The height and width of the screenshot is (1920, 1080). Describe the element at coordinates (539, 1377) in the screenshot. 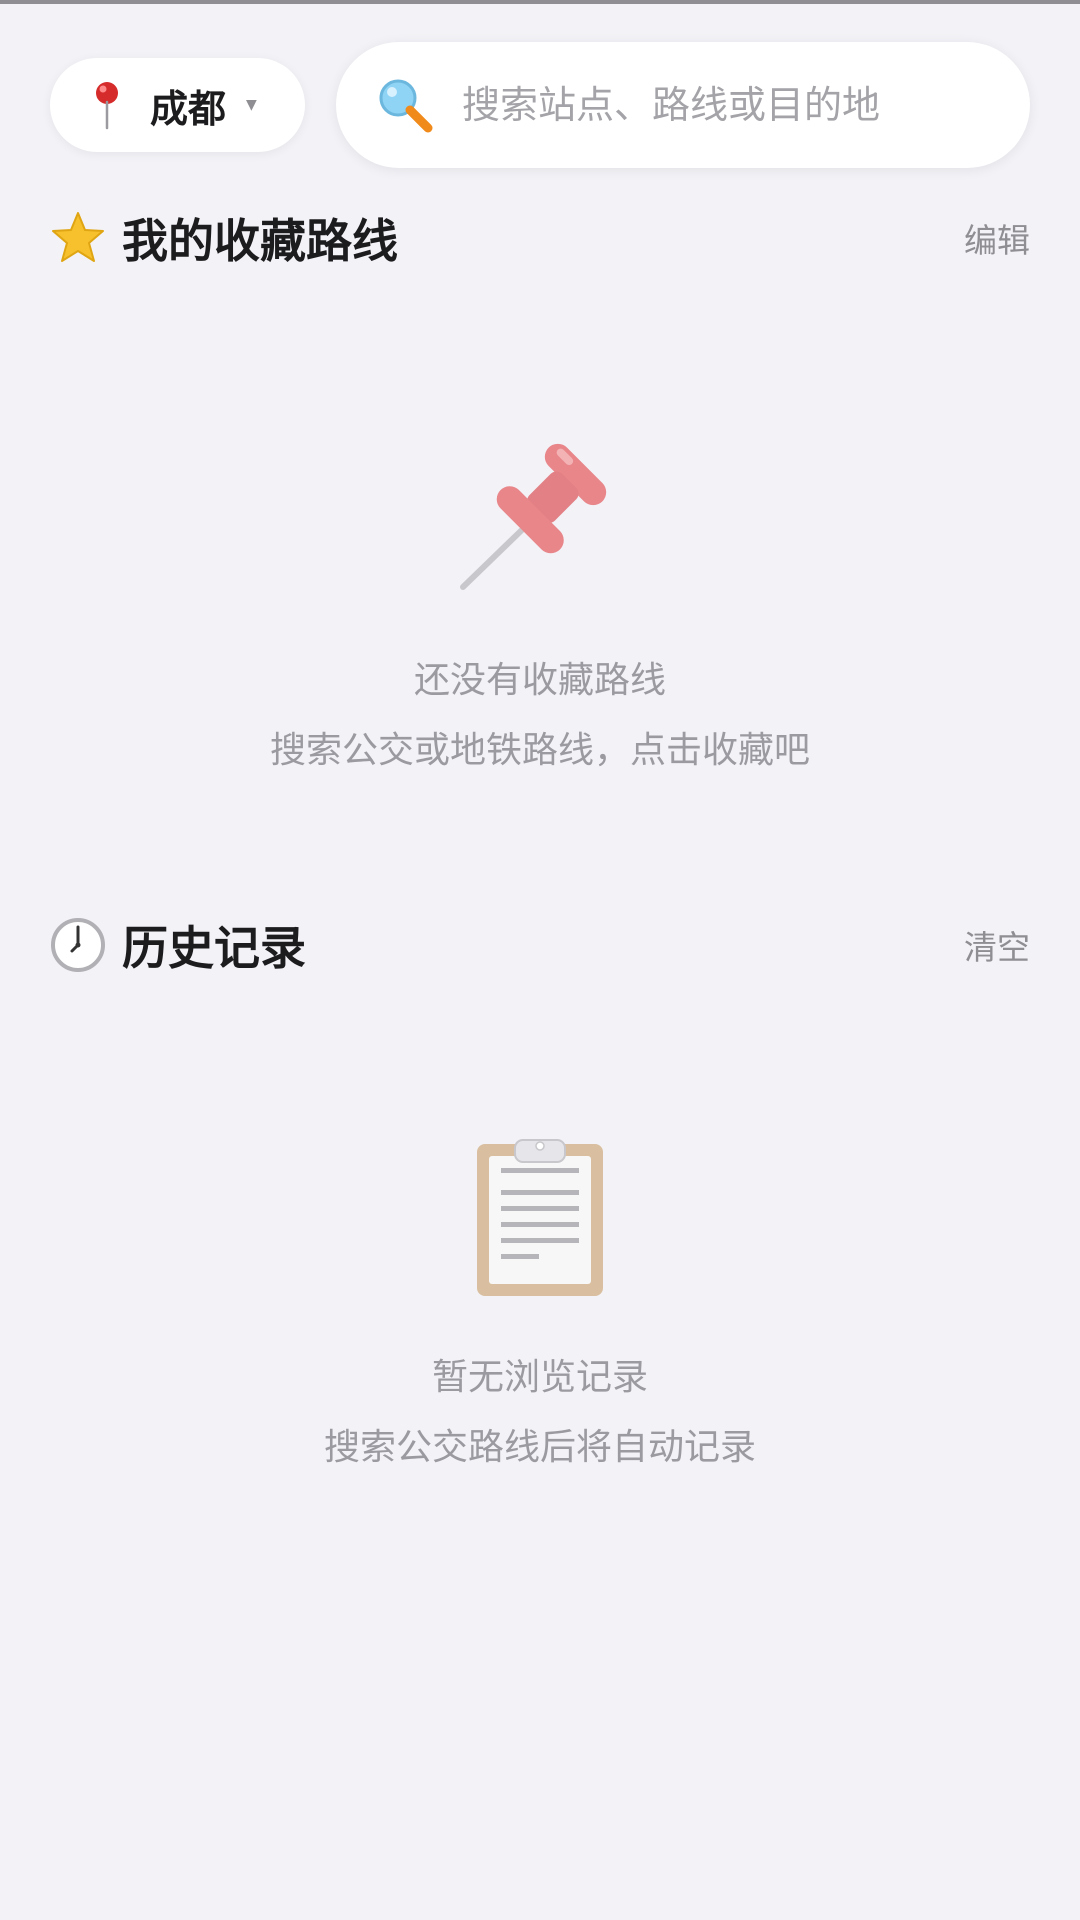

I see `history-empty-title: 暂无浏览记录` at that location.